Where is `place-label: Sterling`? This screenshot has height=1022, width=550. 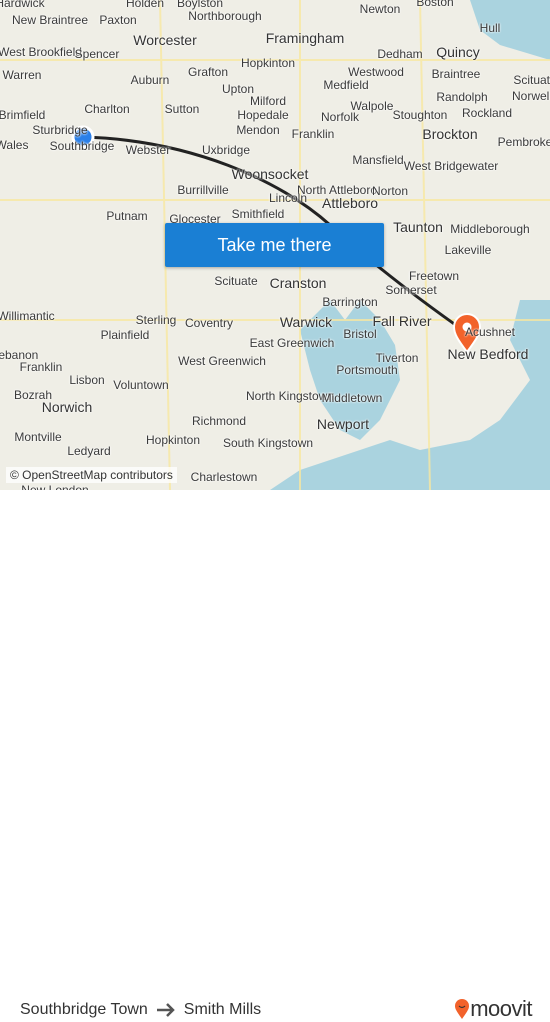 place-label: Sterling is located at coordinates (156, 320).